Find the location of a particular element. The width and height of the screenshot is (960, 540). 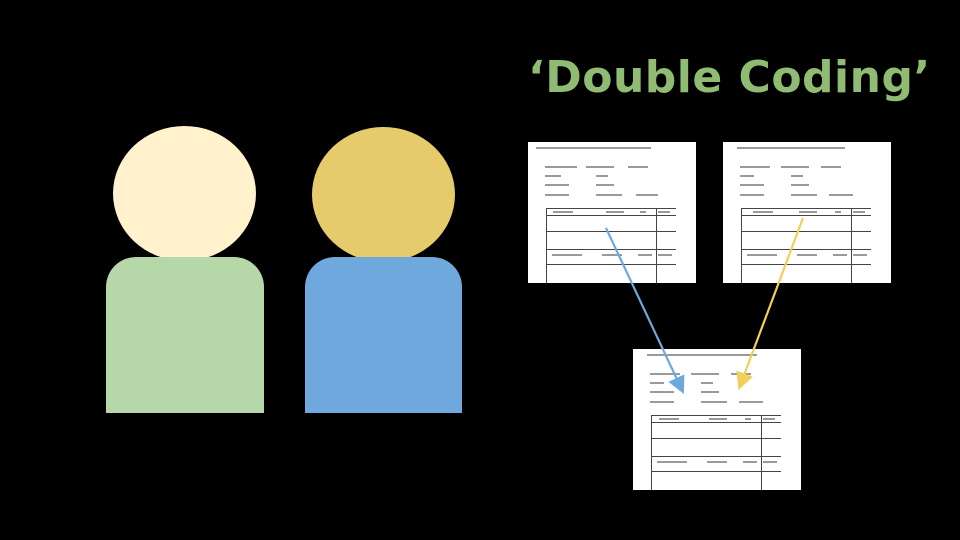

arrow-coder-2-to-combined is located at coordinates (770, 304).